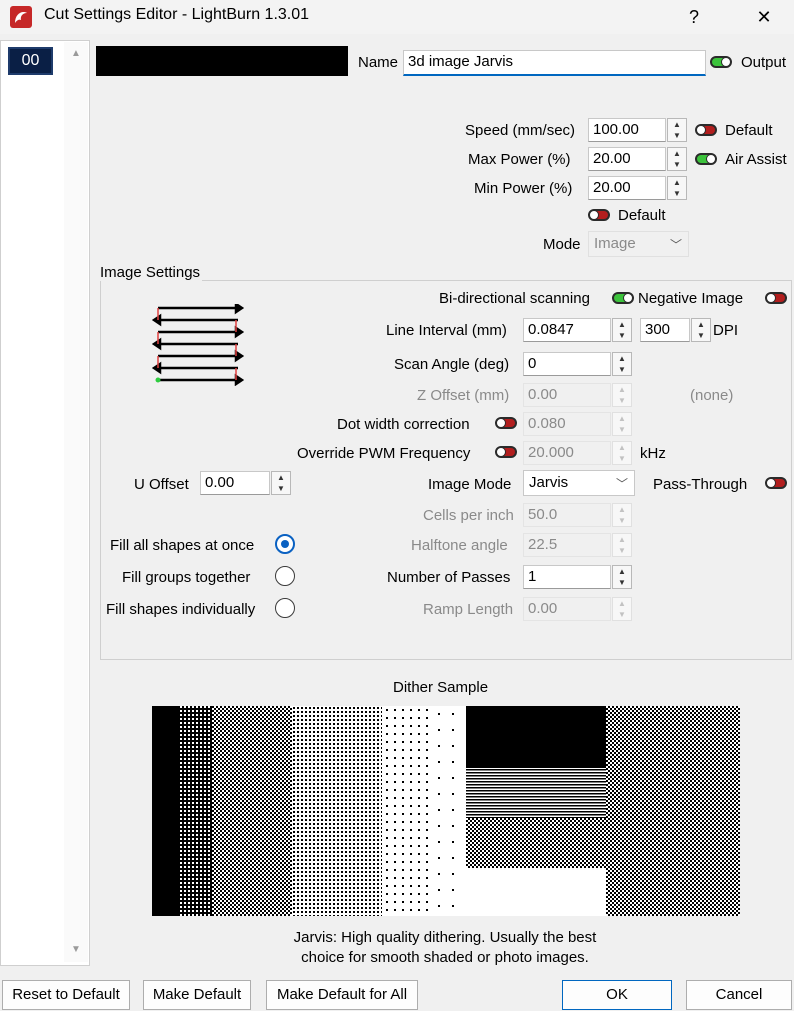 This screenshot has height=1011, width=794. Describe the element at coordinates (197, 995) in the screenshot. I see `make-default-button: Make Default` at that location.